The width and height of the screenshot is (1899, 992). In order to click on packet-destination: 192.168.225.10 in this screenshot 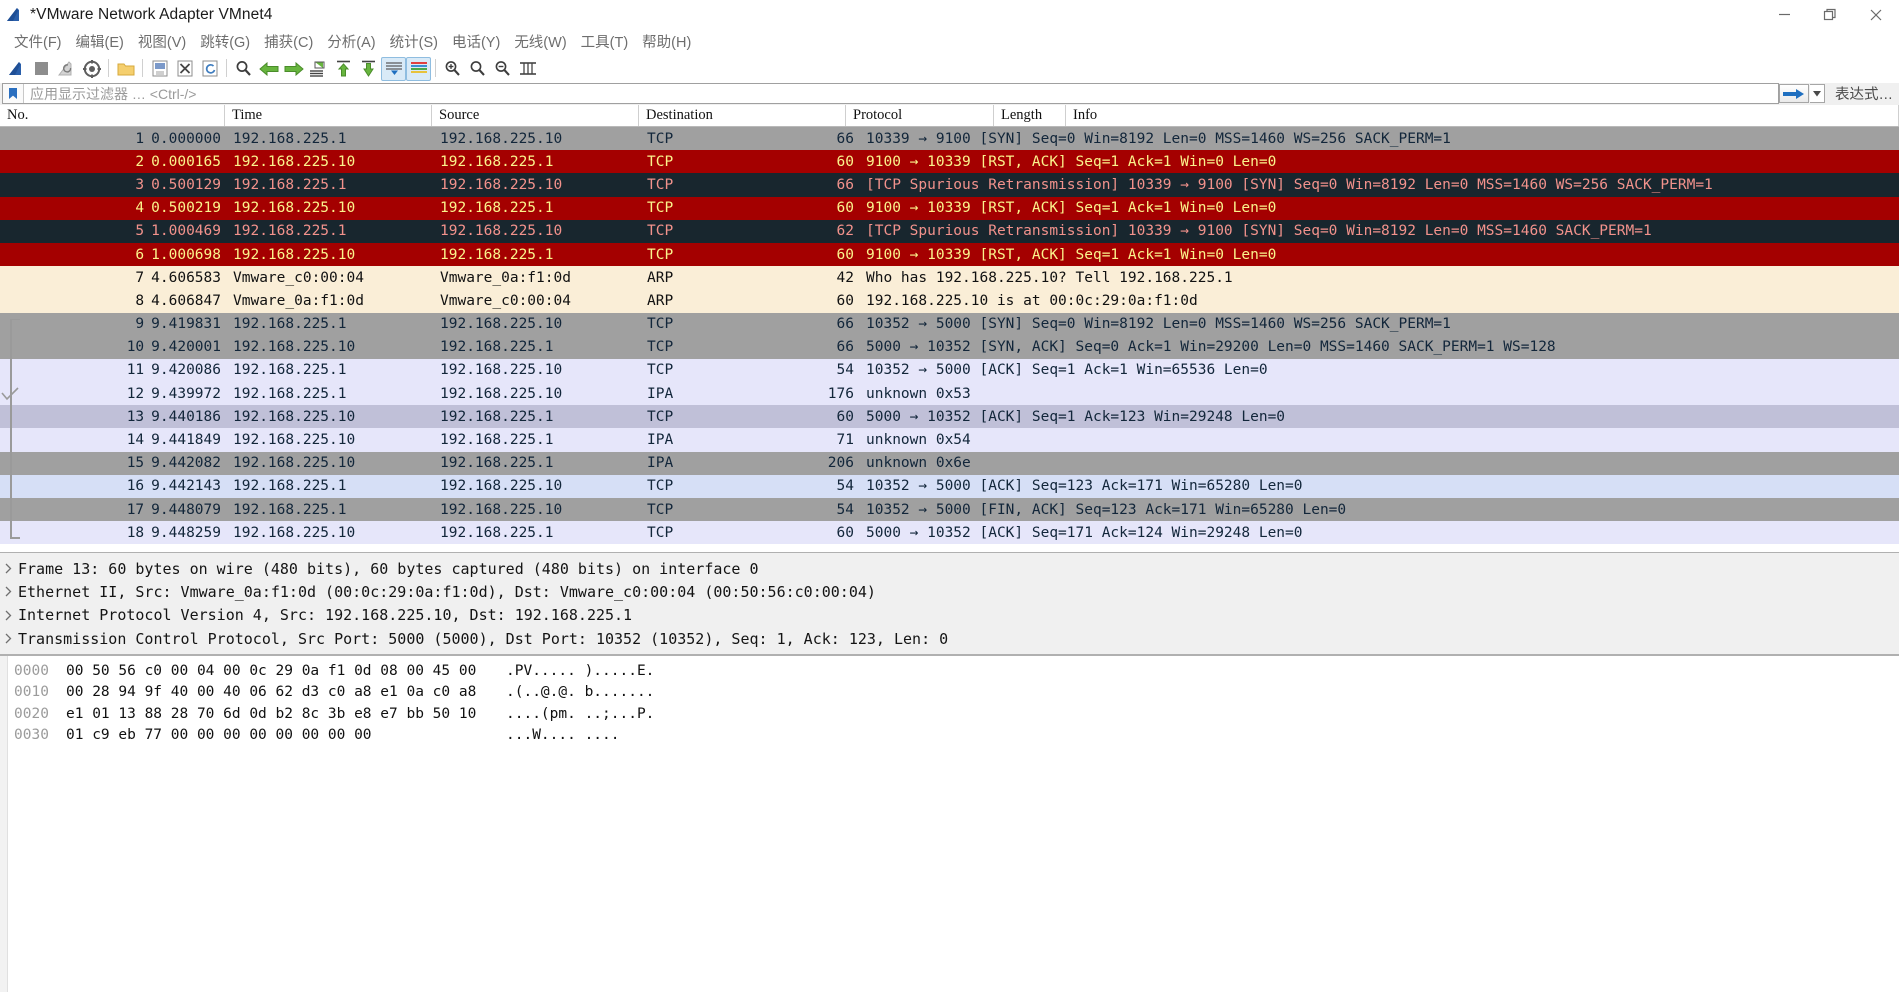, I will do `click(501, 486)`.